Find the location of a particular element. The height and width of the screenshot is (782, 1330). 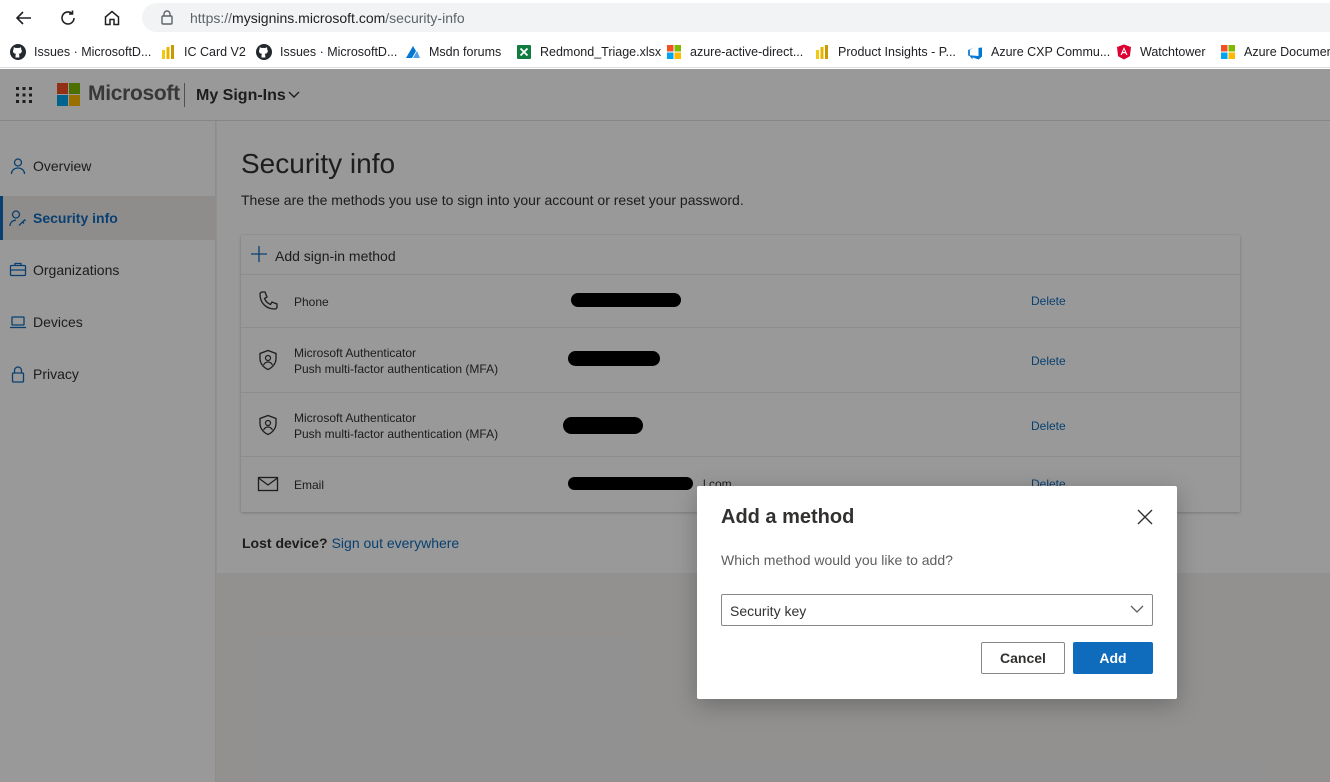

add-button: Add is located at coordinates (1113, 658).